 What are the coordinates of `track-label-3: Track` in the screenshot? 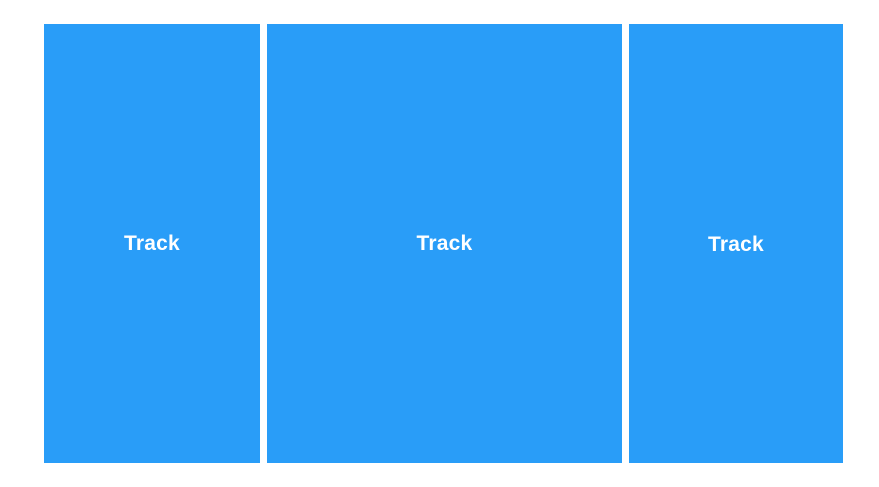 It's located at (736, 244).